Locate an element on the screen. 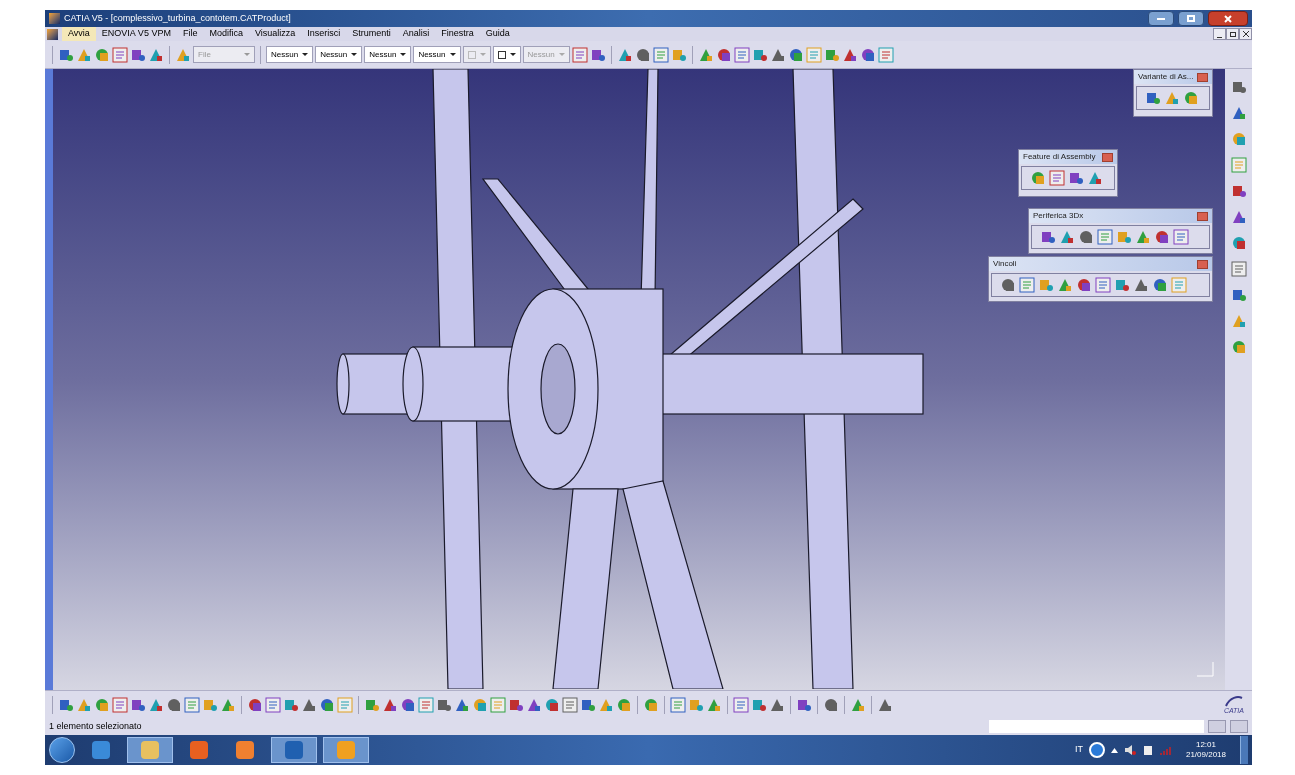 Image resolution: width=1295 pixels, height=775 pixels. taskbar-button is located at coordinates (294, 750).